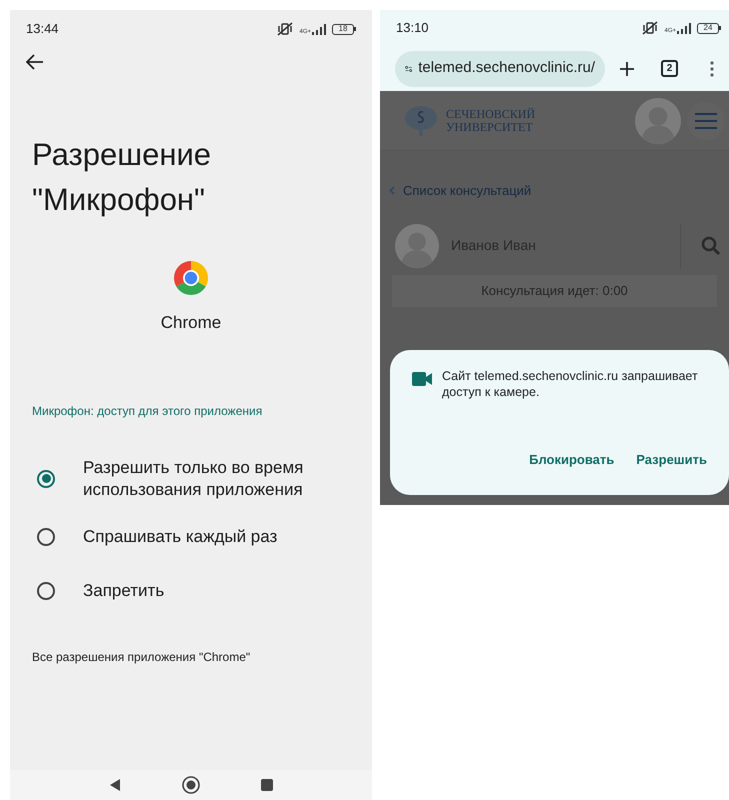 The height and width of the screenshot is (800, 729). What do you see at coordinates (191, 785) in the screenshot?
I see `nav-home-icon` at bounding box center [191, 785].